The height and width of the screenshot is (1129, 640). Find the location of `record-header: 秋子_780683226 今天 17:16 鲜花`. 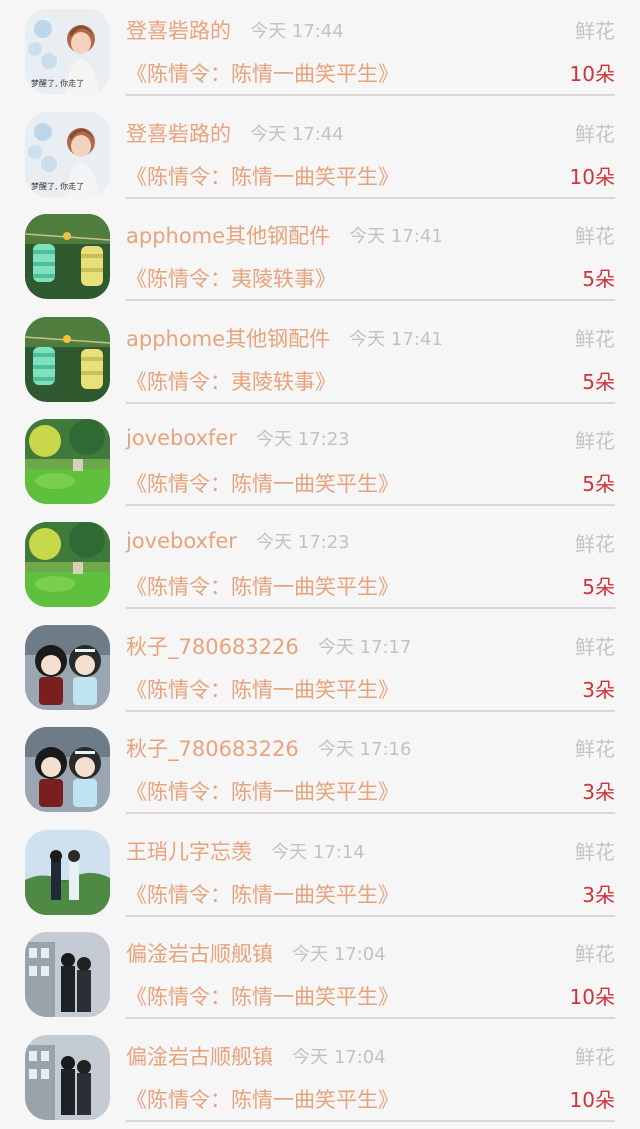

record-header: 秋子_780683226 今天 17:16 鲜花 is located at coordinates (370, 748).